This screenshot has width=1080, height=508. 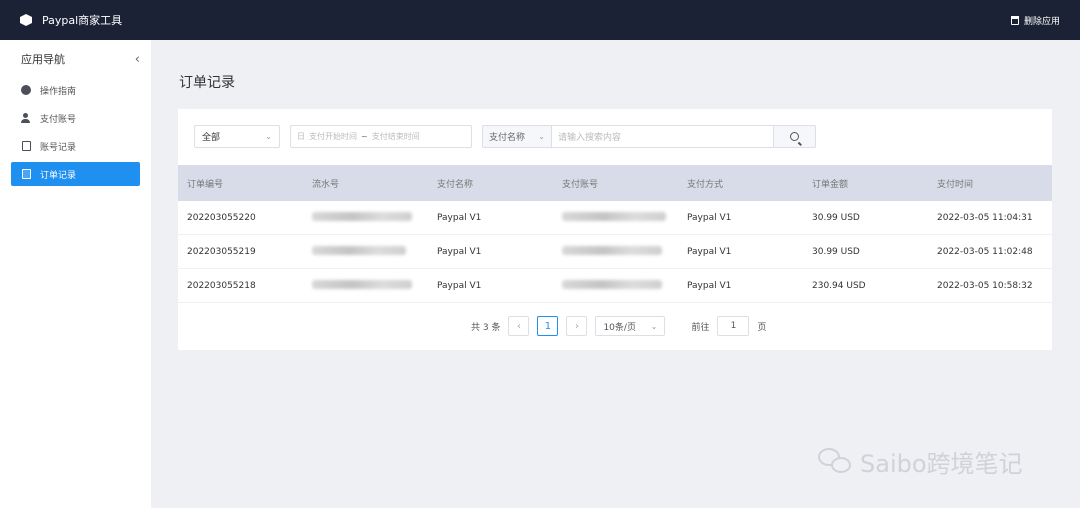 I want to click on page-unit-label: 页, so click(x=762, y=327).